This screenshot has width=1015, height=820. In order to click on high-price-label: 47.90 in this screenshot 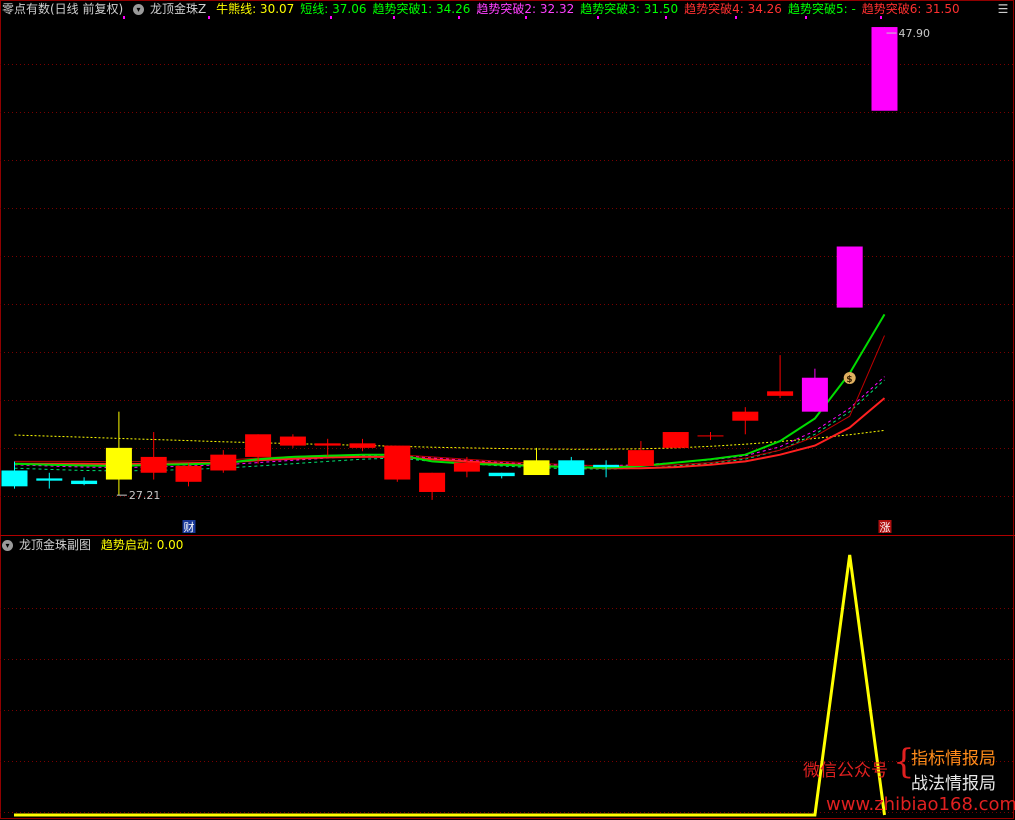, I will do `click(915, 33)`.